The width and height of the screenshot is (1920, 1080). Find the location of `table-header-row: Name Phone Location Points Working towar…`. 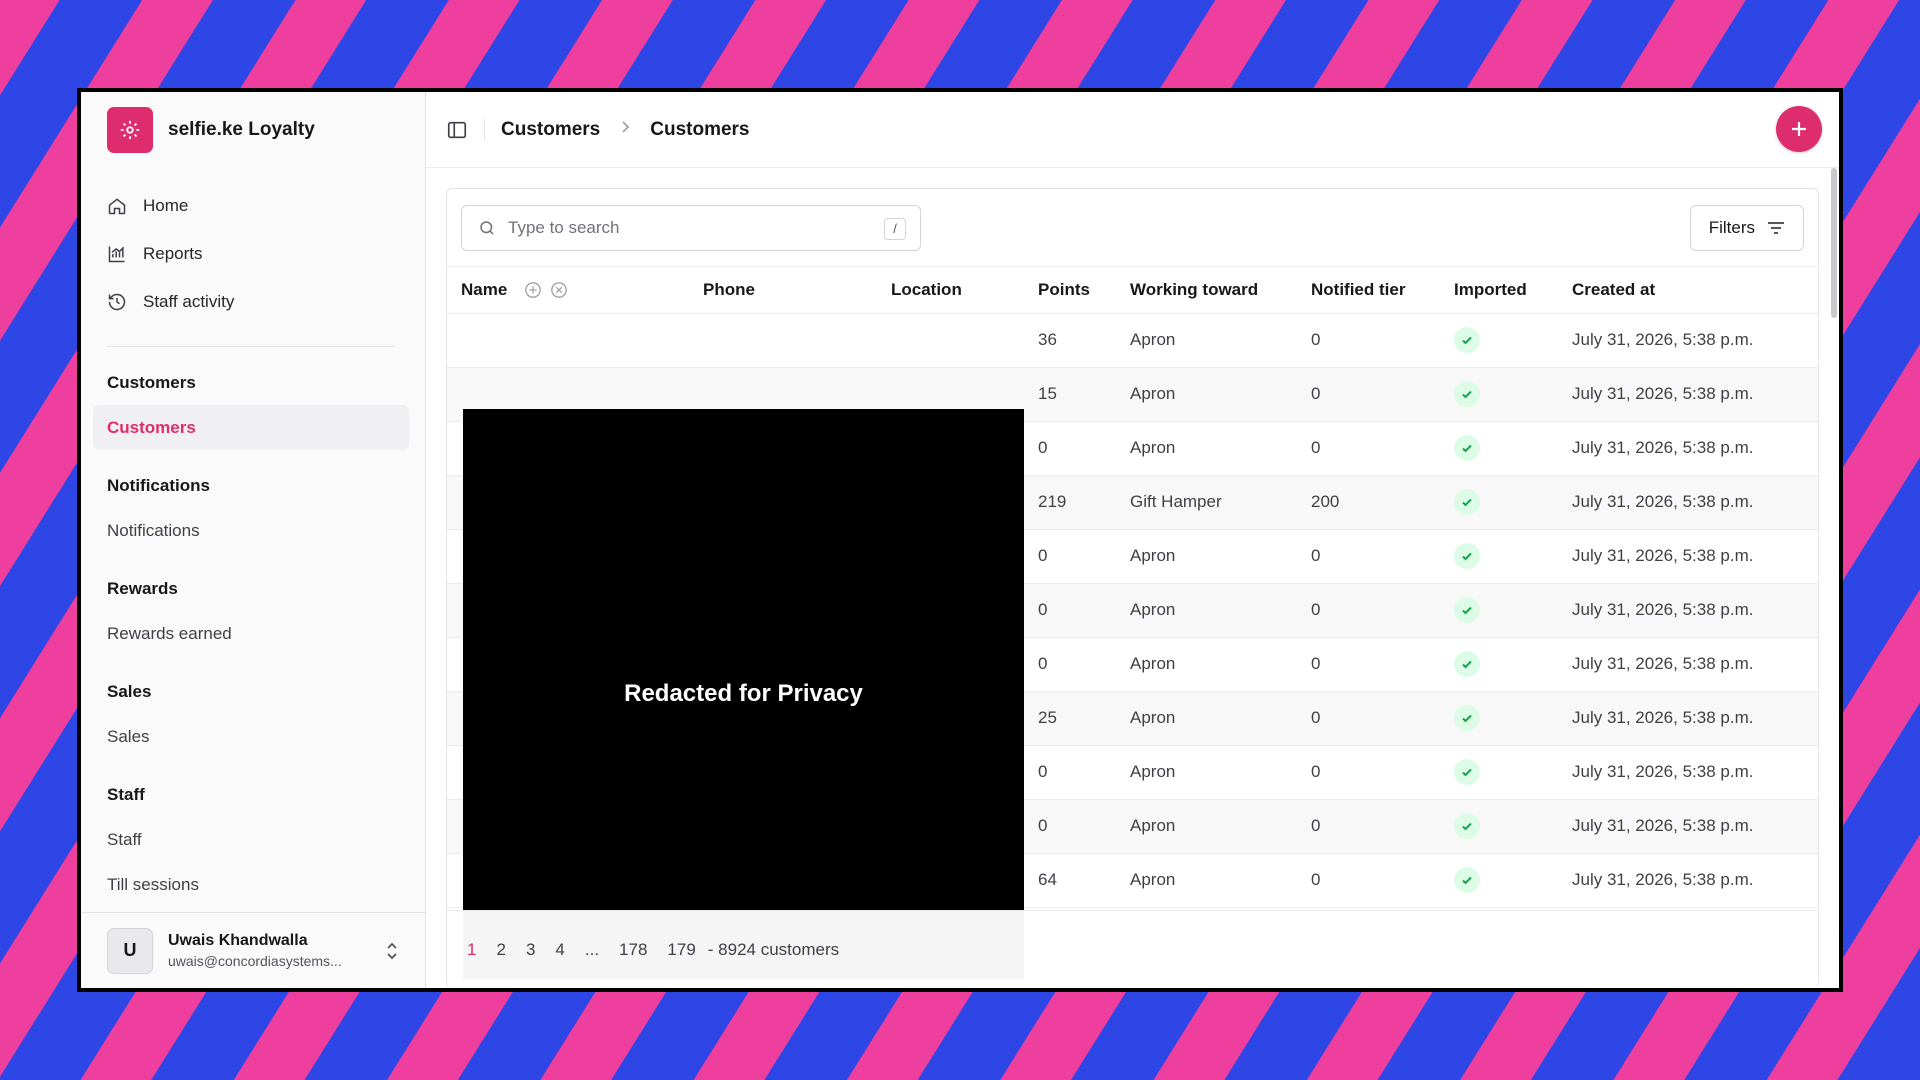

table-header-row: Name Phone Location Points Working towar… is located at coordinates (1132, 290).